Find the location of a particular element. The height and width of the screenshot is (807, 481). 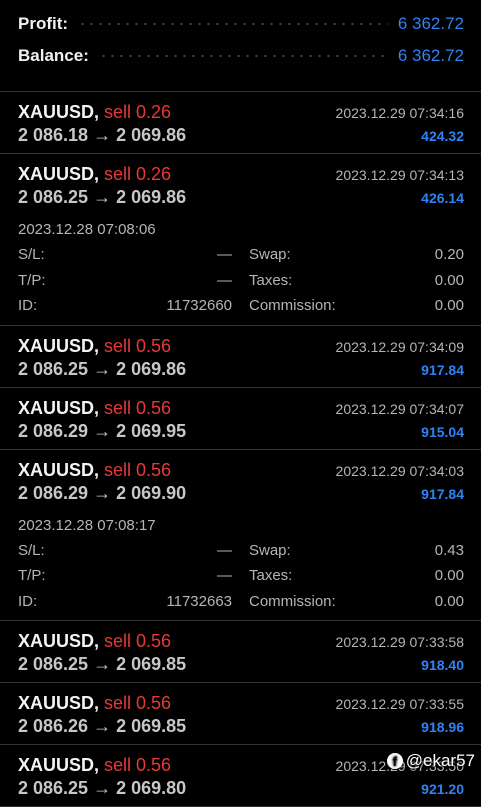

detail-row-sl-swap: S/L: — Swap: 0.20 is located at coordinates (241, 255).